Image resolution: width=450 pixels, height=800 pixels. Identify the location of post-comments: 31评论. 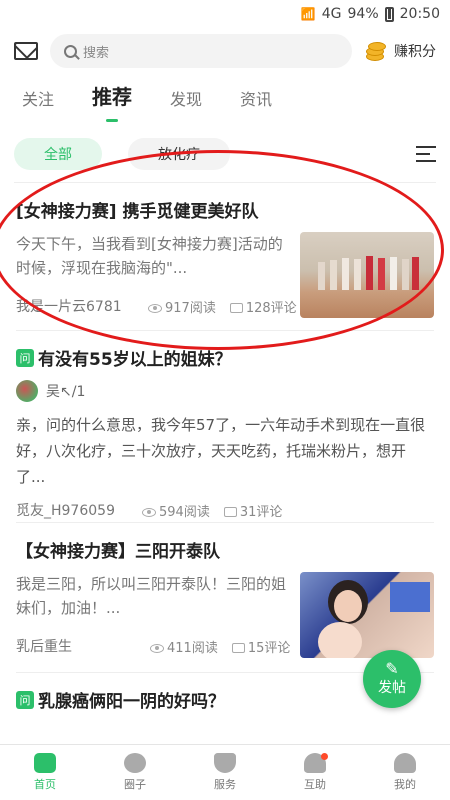
(252, 510).